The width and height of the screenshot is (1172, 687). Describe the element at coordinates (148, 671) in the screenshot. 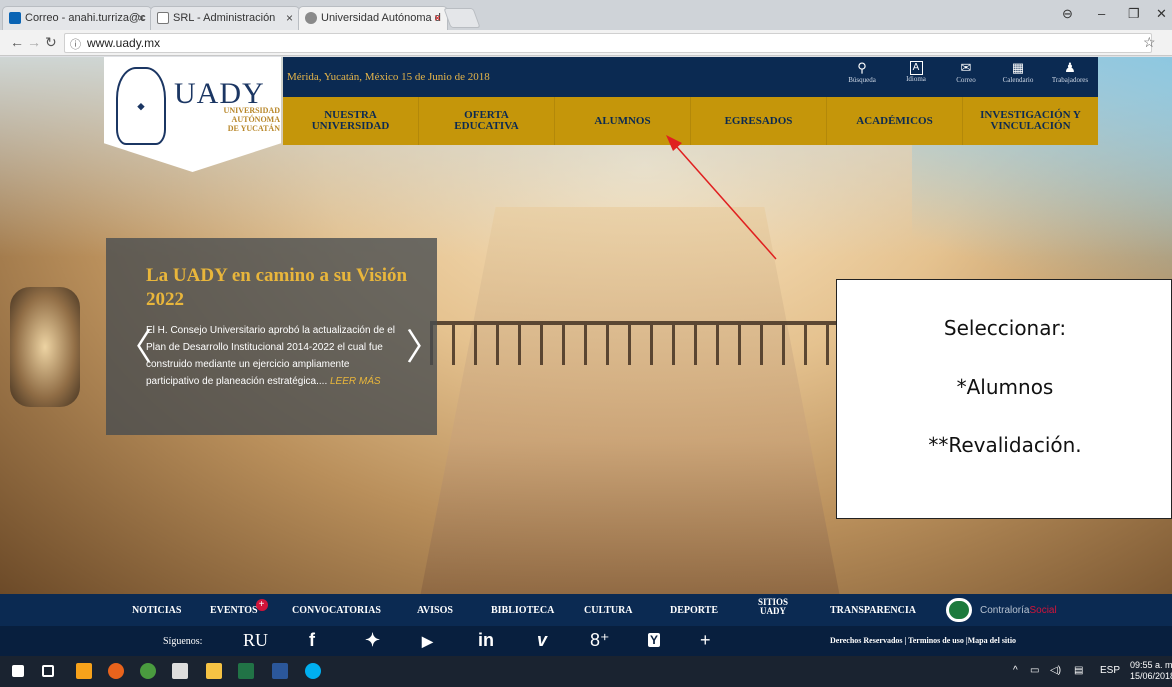

I see `chrome-icon` at that location.